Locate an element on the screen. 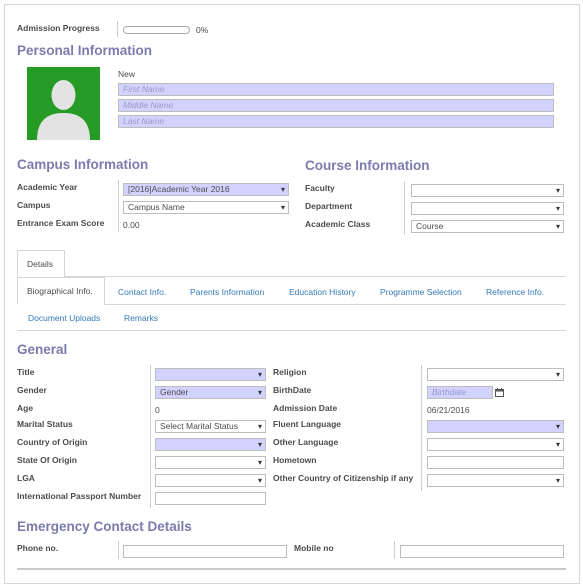  country-of-origin-select is located at coordinates (210, 444).